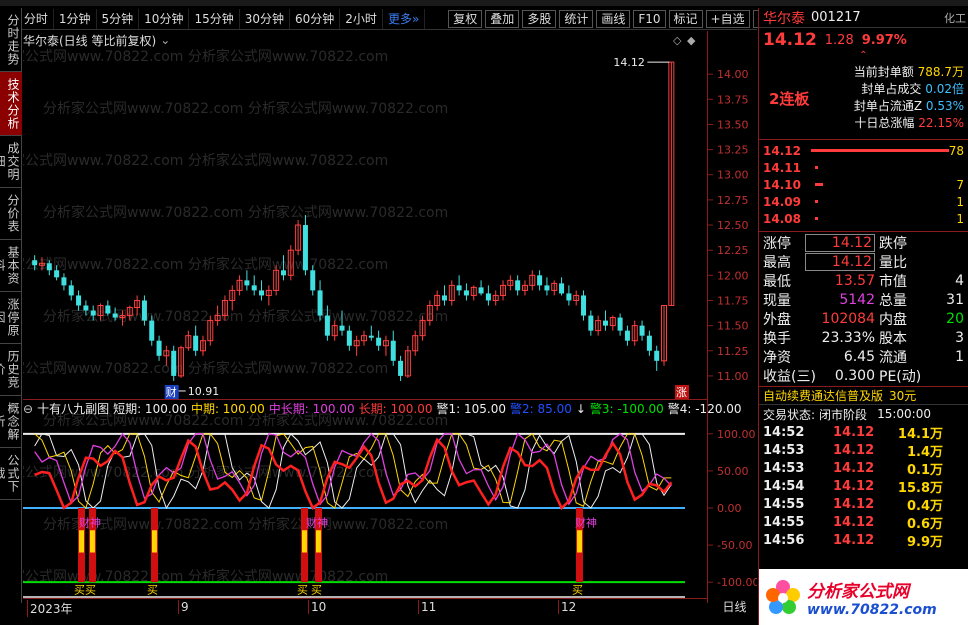 This screenshot has width=968, height=625. I want to click on current-price: 14.12, so click(790, 40).